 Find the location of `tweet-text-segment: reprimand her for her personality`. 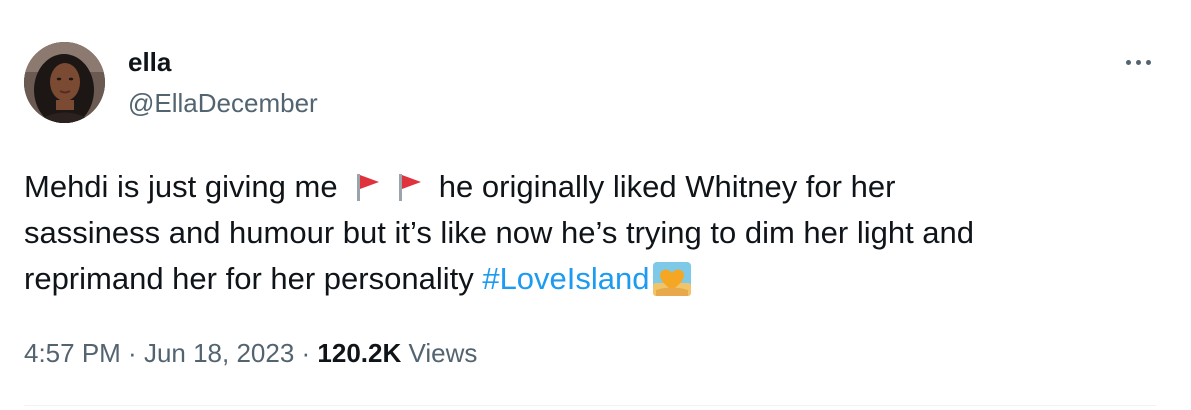

tweet-text-segment: reprimand her for her personality is located at coordinates (253, 278).